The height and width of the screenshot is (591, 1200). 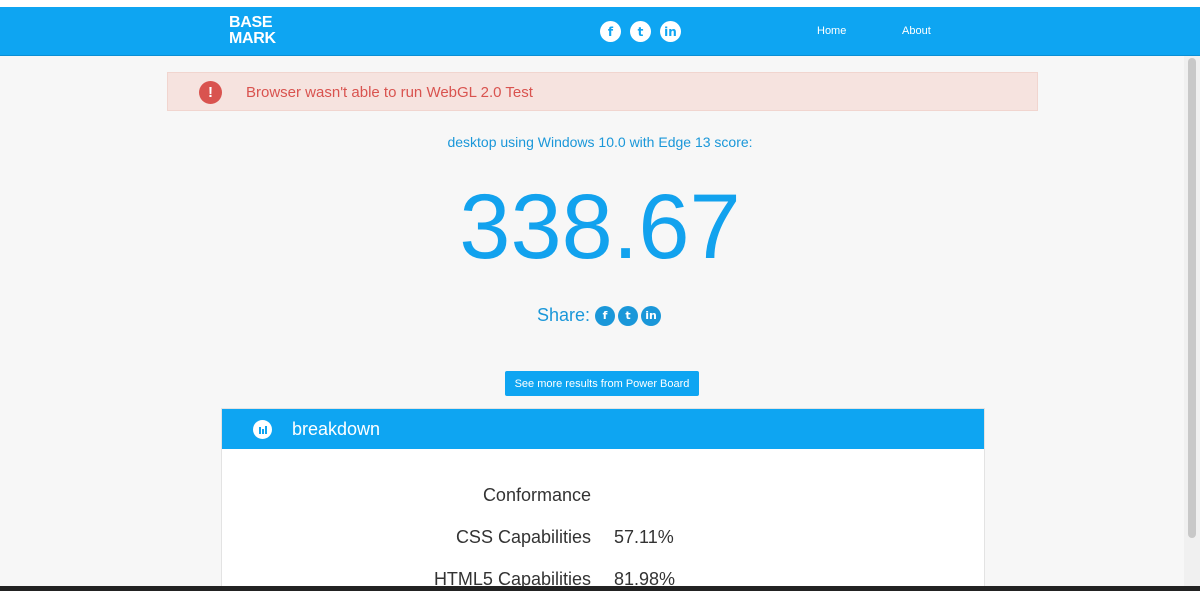 I want to click on basemark-logo: BASE MARK, so click(x=252, y=31).